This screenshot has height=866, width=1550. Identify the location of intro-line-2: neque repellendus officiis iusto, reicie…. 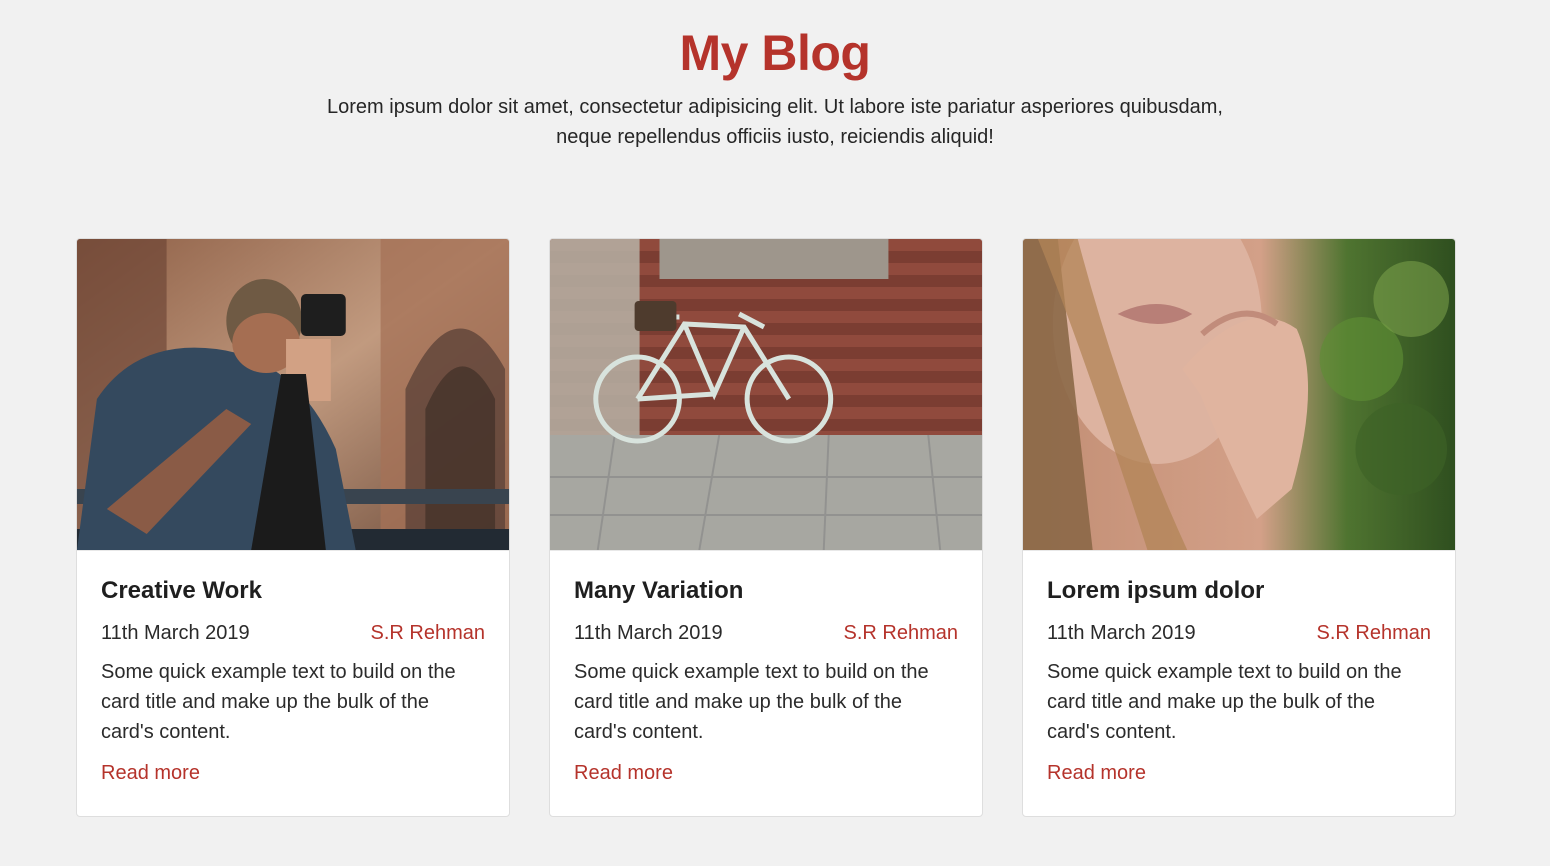
(775, 137).